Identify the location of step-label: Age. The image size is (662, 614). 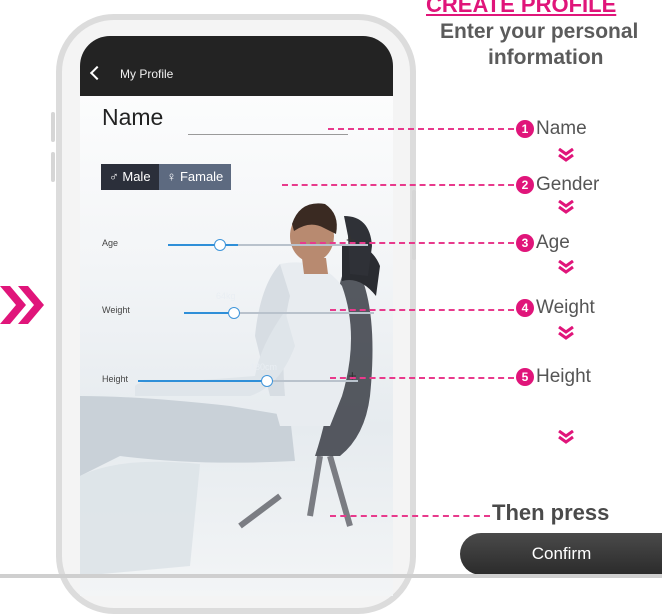
(553, 242).